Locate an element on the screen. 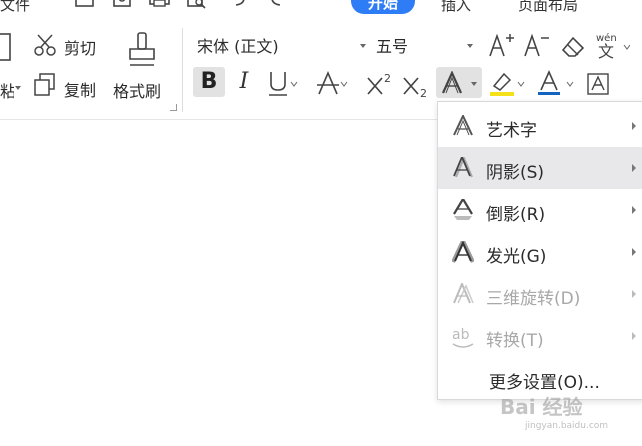 Image resolution: width=642 pixels, height=446 pixels. menu-item-reflection: 倒影(R) is located at coordinates (540, 210).